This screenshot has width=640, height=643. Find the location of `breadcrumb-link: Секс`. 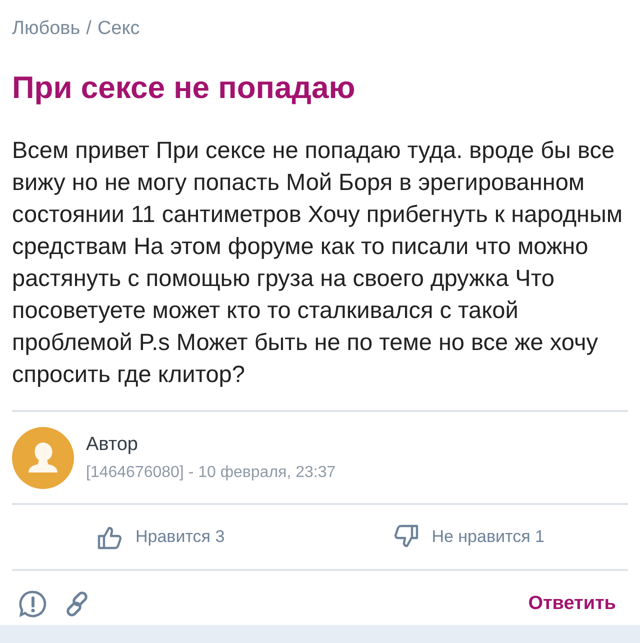

breadcrumb-link: Секс is located at coordinates (118, 29).